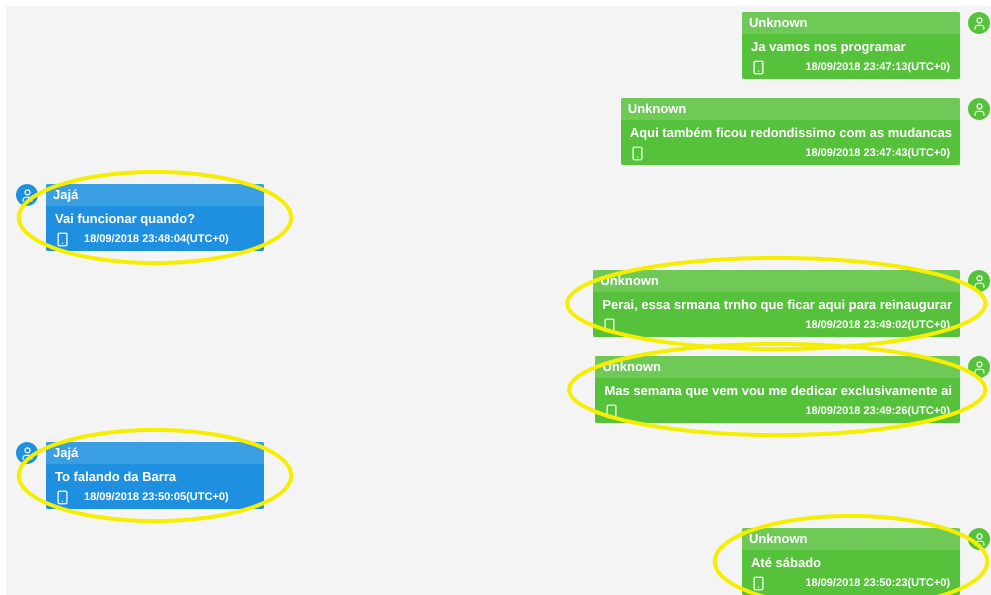 This screenshot has height=595, width=991. I want to click on timestamp: 18/09/2018 23:50:23(UTC+0), so click(877, 583).